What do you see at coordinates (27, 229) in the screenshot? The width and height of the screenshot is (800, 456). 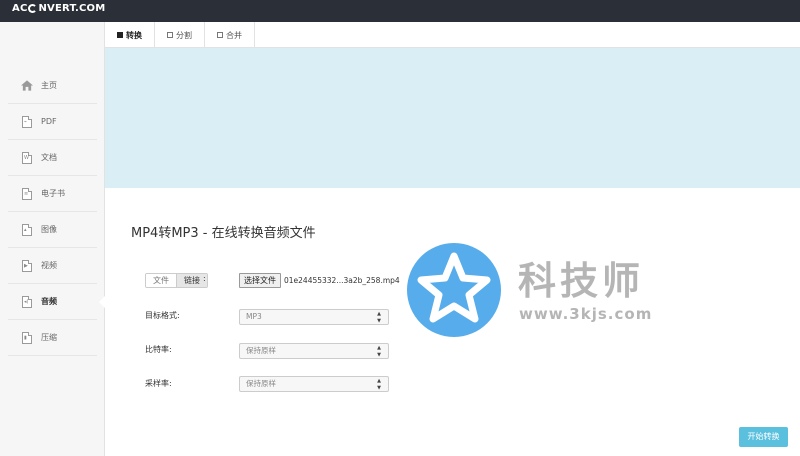 I see `image-file-icon: ▴` at bounding box center [27, 229].